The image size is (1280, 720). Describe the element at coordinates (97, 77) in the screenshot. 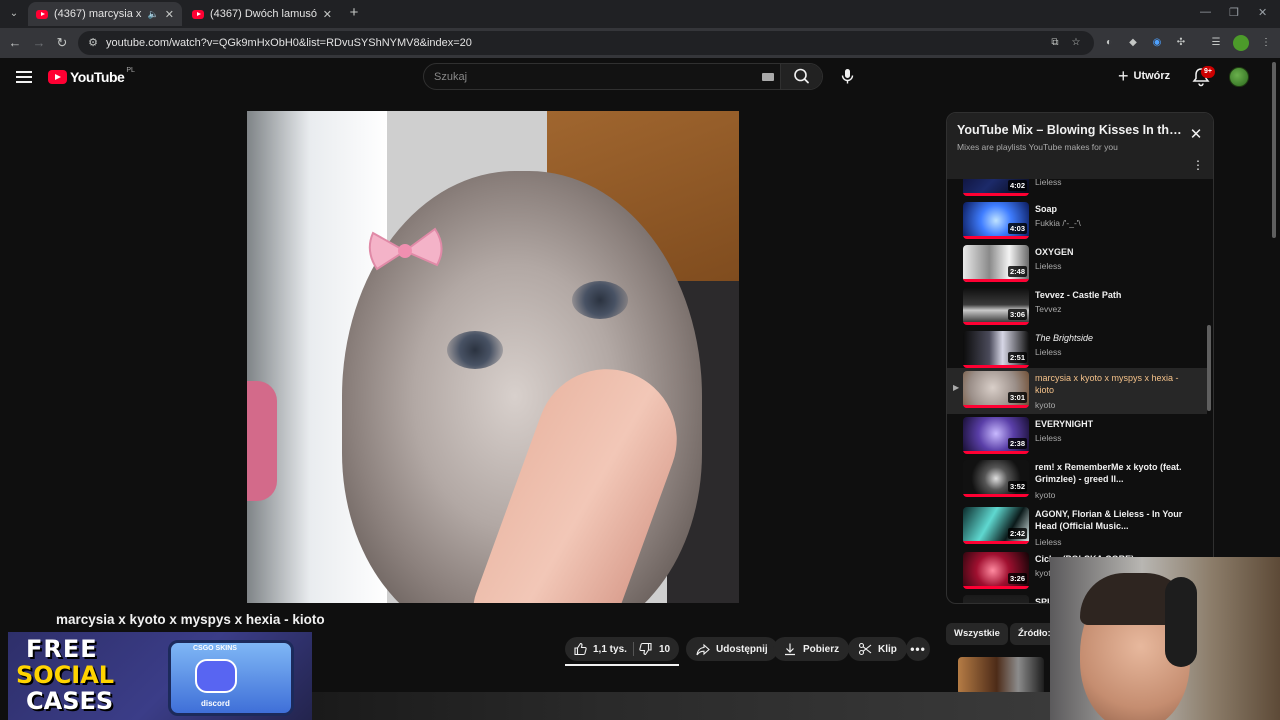

I see `logo-text: YouTube` at that location.